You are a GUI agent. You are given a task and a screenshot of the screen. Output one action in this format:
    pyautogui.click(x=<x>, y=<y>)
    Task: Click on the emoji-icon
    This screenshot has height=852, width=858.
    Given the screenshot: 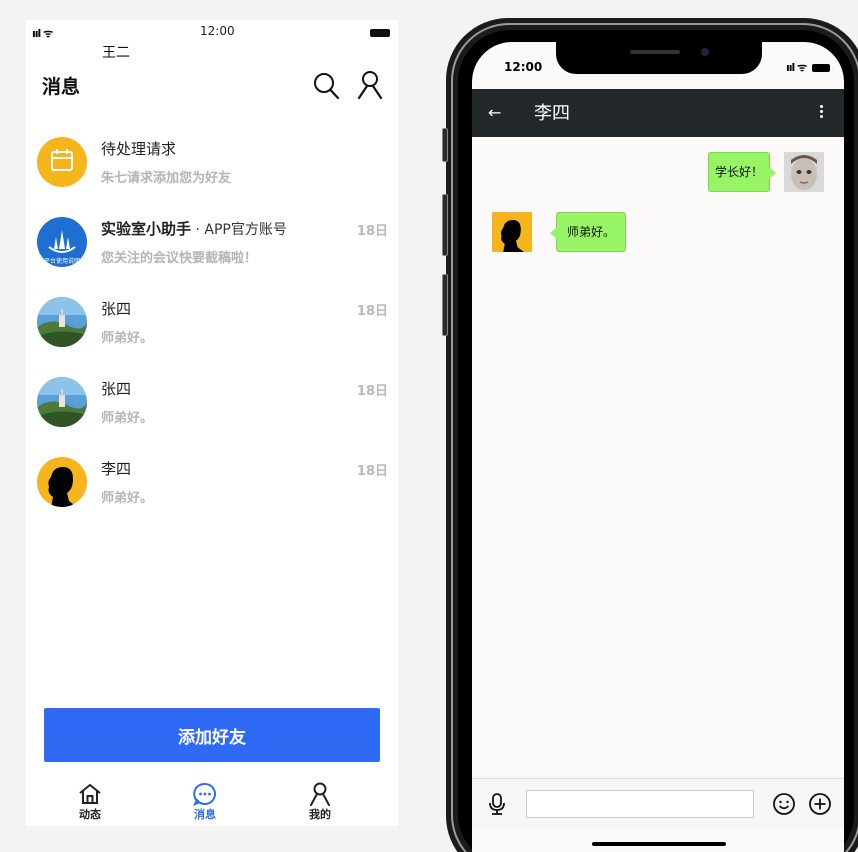 What is the action you would take?
    pyautogui.click(x=784, y=804)
    